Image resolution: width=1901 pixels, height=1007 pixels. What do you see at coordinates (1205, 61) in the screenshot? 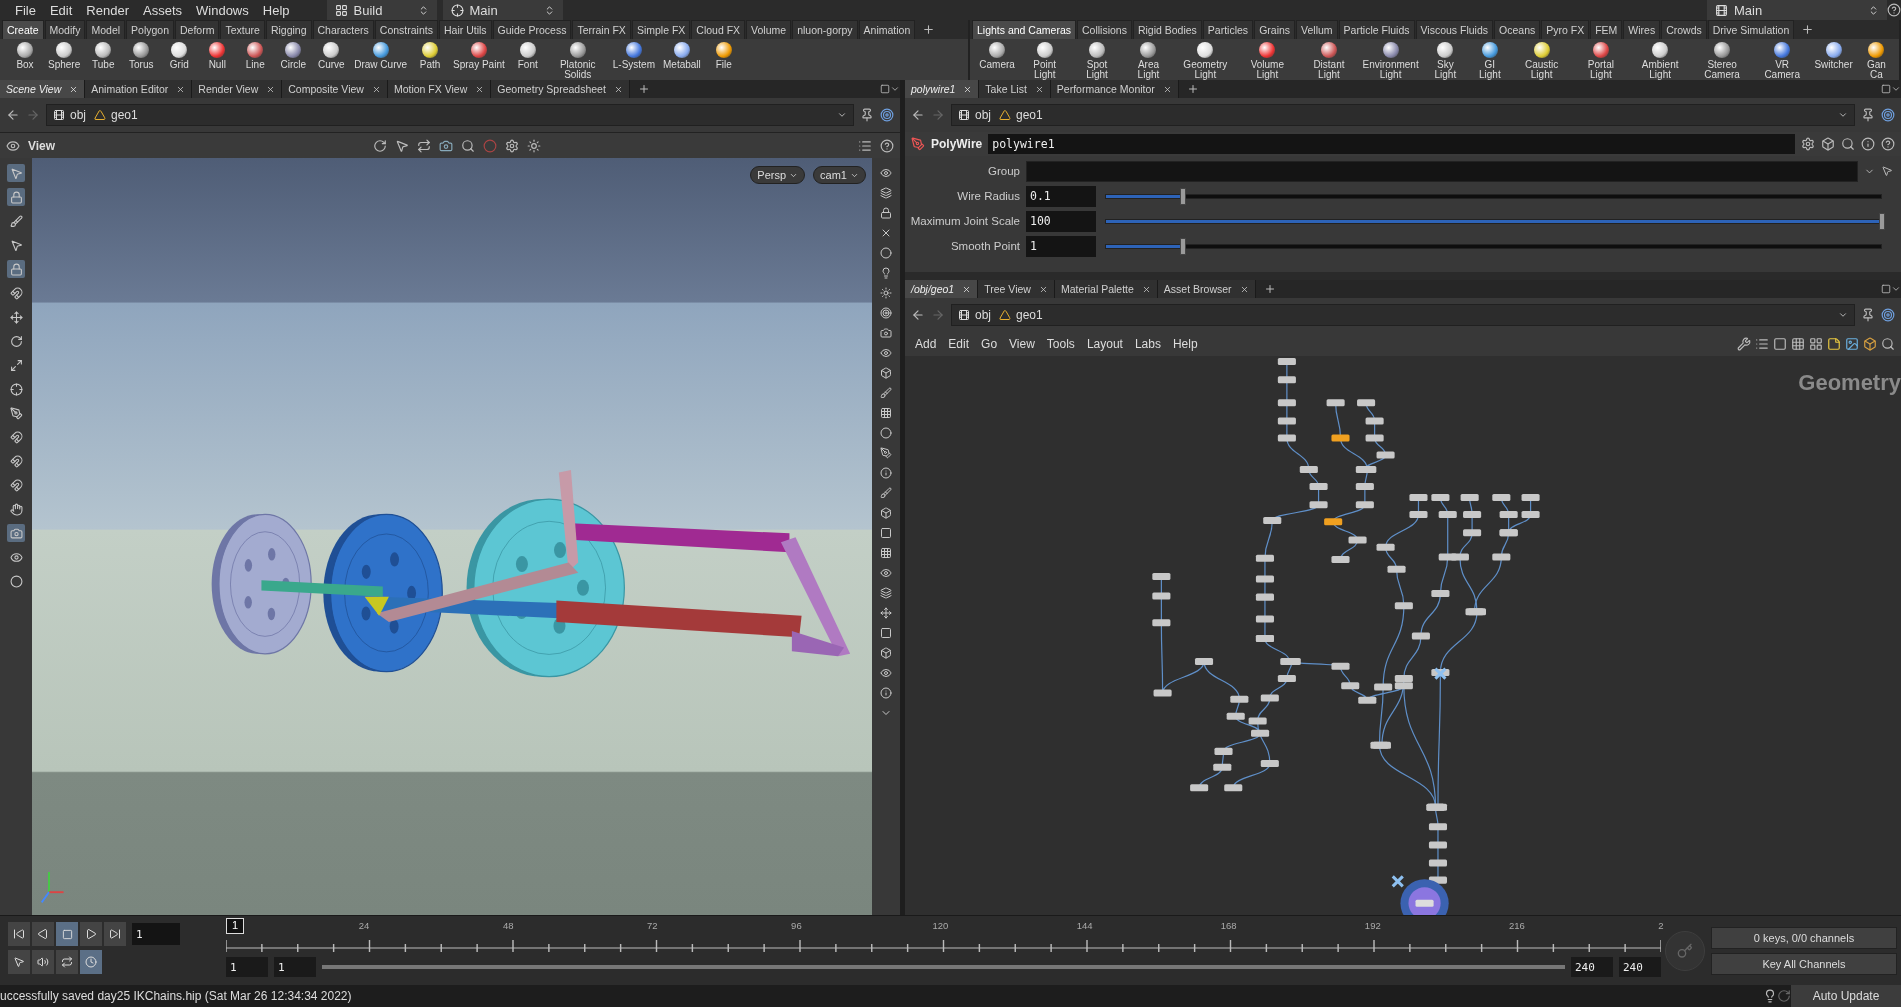
I see `shelf-tool: Geometry Light` at bounding box center [1205, 61].